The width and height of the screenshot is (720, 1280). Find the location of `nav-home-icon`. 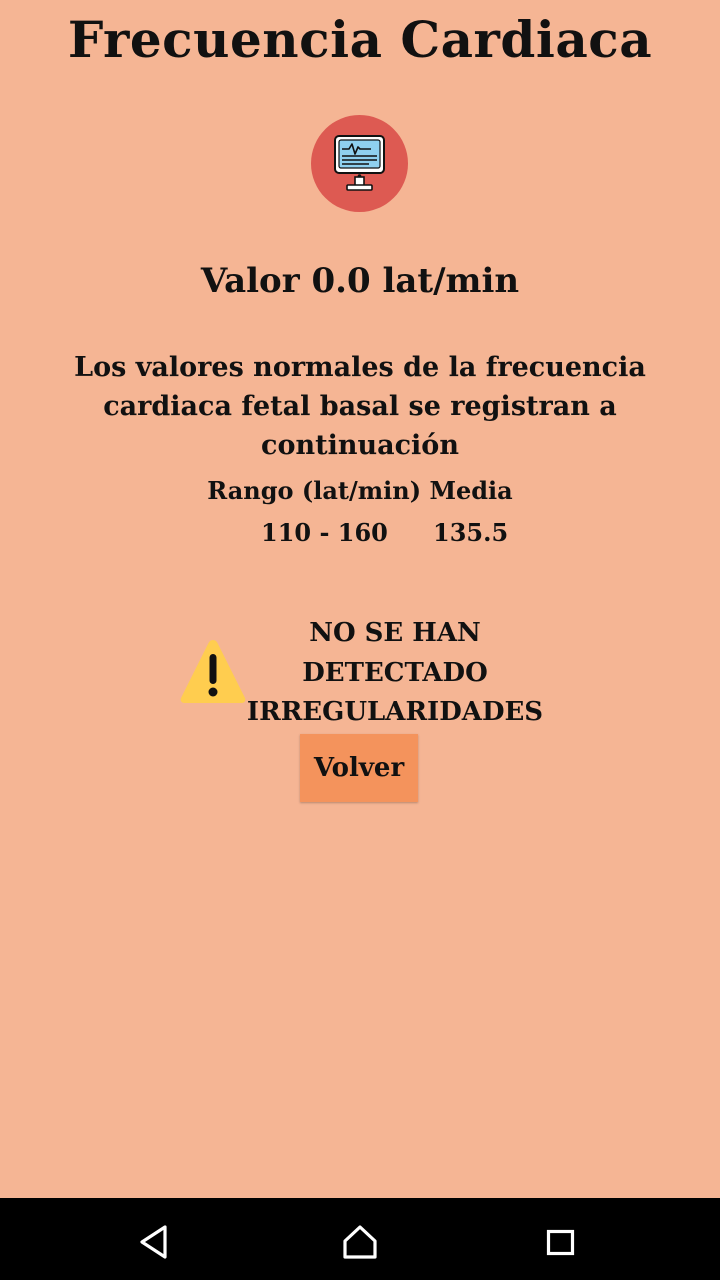

nav-home-icon is located at coordinates (360, 1242).